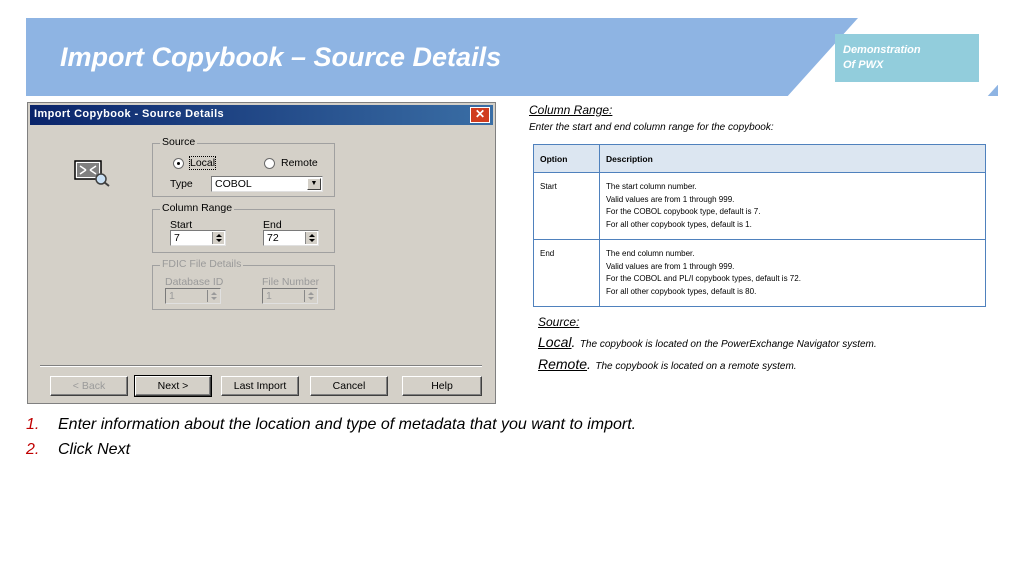 The image size is (1024, 576). I want to click on remote-radio, so click(269, 163).